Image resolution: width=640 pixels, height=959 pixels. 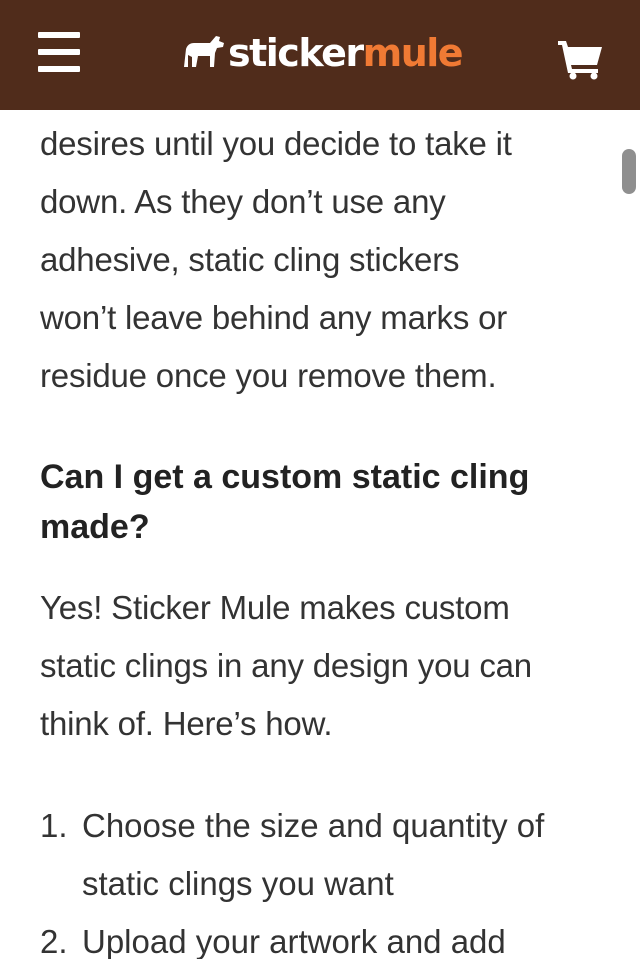 What do you see at coordinates (250, 259) in the screenshot?
I see `paragraph-line: adhesive, static cling stickers` at bounding box center [250, 259].